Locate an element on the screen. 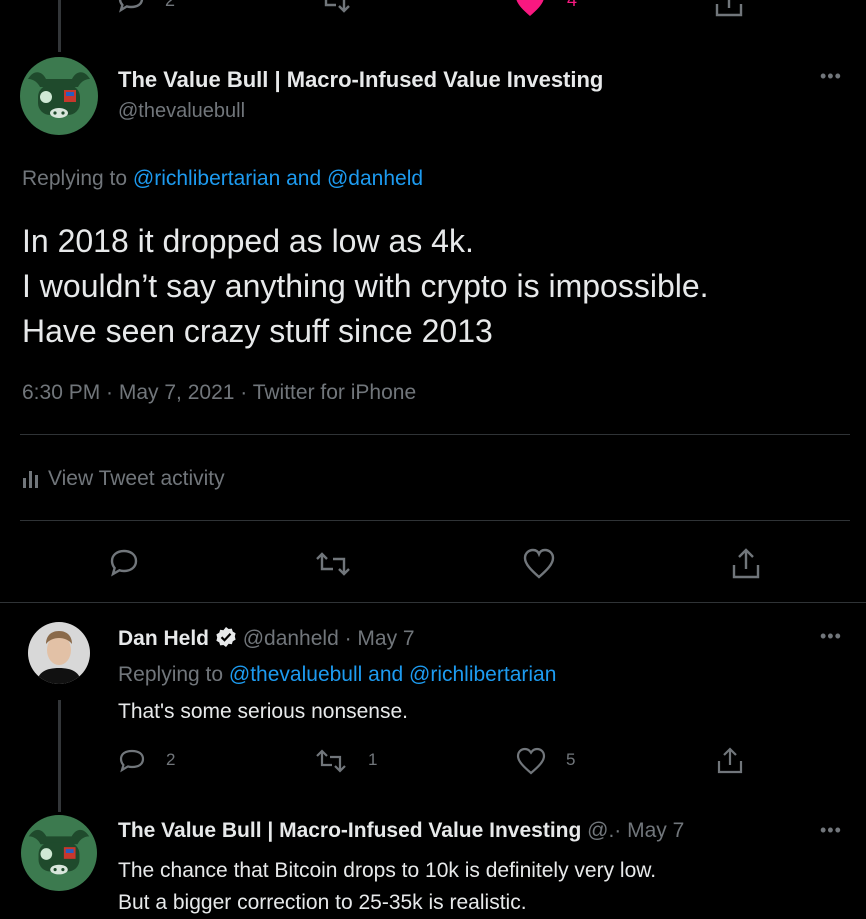 The image size is (866, 919). replying-to-users: @thevaluebull and @richlibertarian is located at coordinates (392, 674).